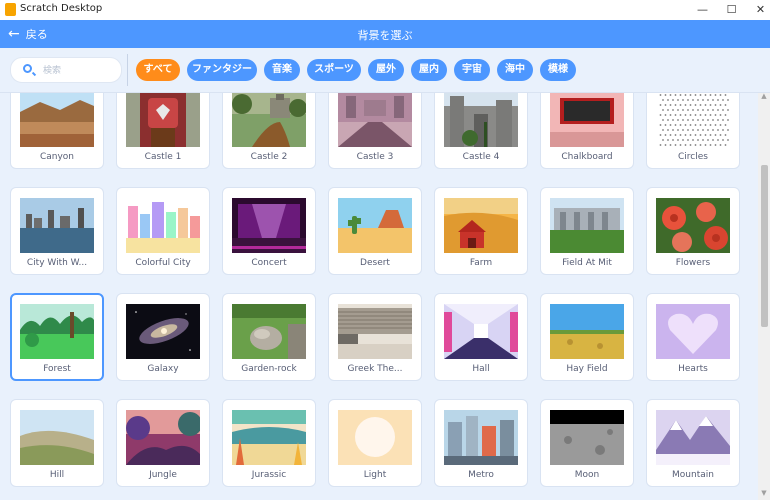 The image size is (770, 500). I want to click on search-box, so click(66, 70).